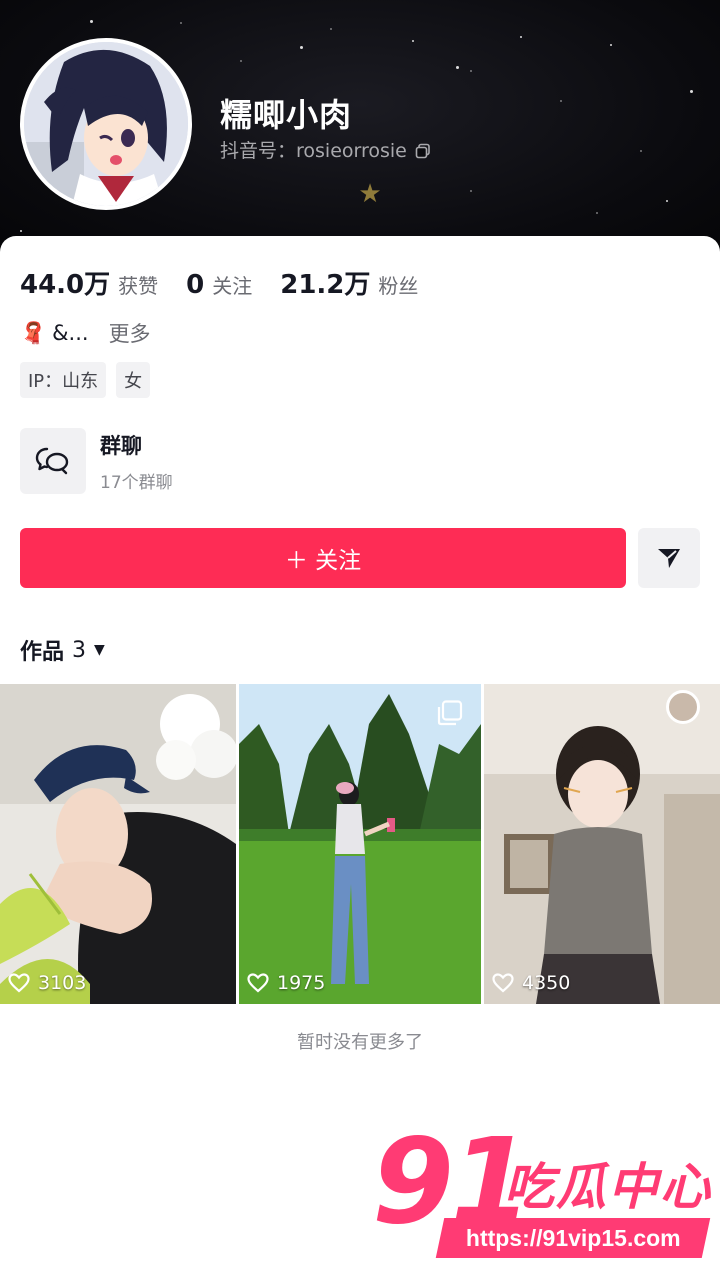  I want to click on stat-likes-value: 44.0万, so click(65, 285).